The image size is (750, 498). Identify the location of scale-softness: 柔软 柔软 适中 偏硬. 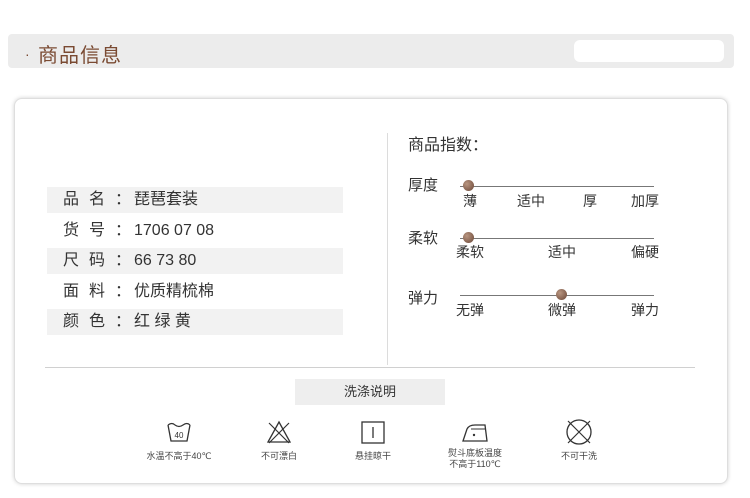
(543, 247).